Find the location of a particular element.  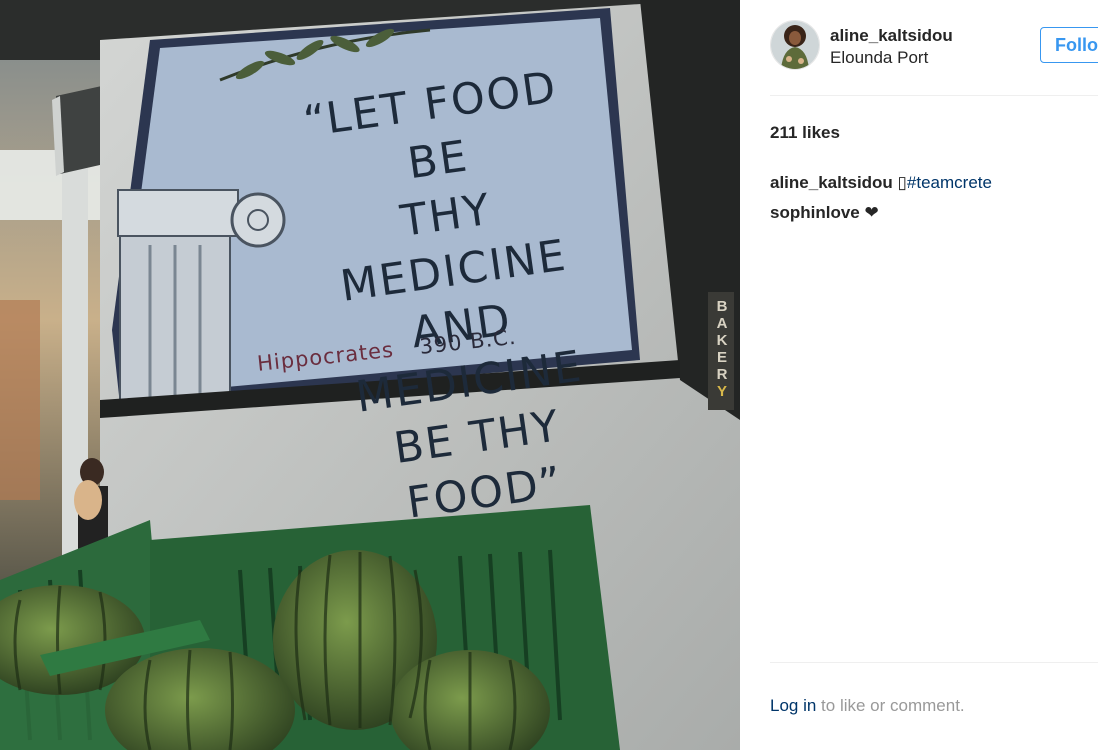

bakery-letter: A is located at coordinates (722, 323).